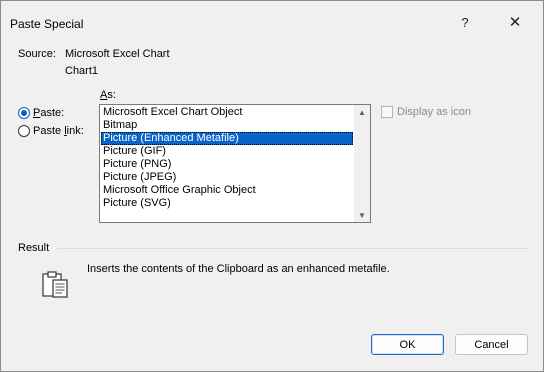 Image resolution: width=544 pixels, height=372 pixels. I want to click on source-item: Chart1, so click(82, 71).